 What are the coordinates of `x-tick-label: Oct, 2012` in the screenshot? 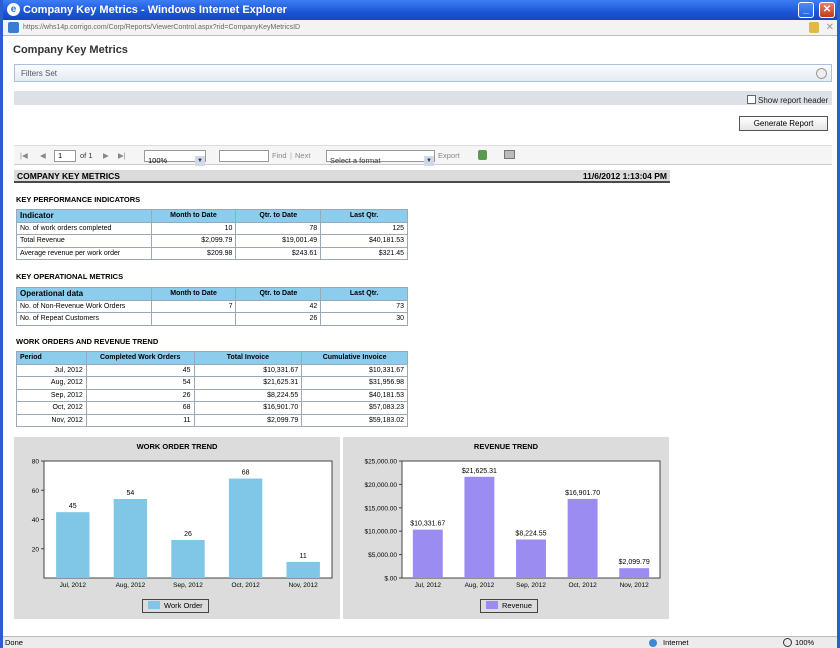 It's located at (246, 585).